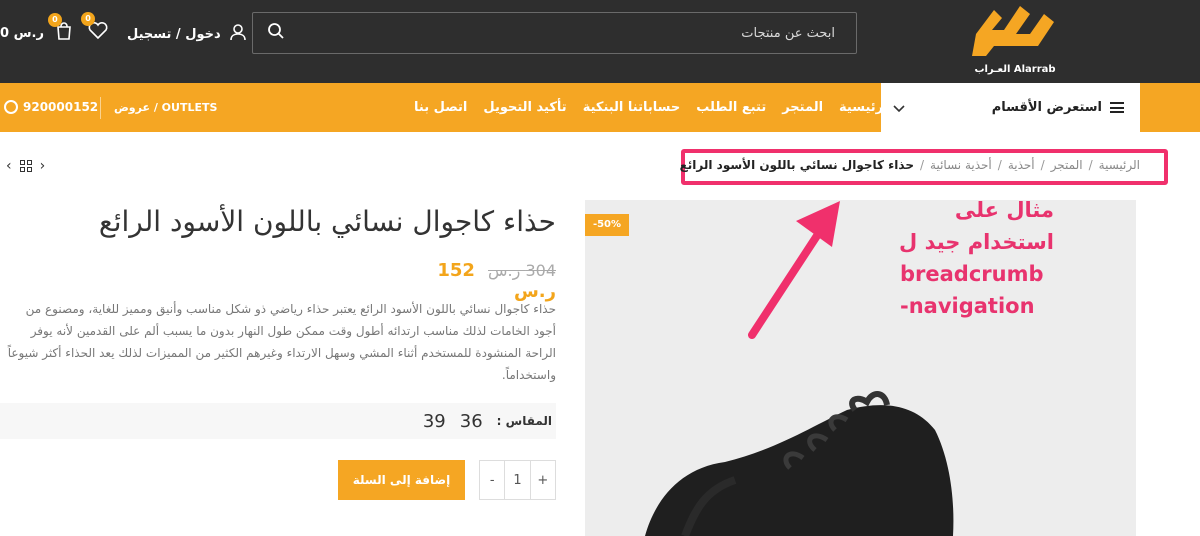 This screenshot has width=1200, height=536. What do you see at coordinates (238, 34) in the screenshot?
I see `user-icon` at bounding box center [238, 34].